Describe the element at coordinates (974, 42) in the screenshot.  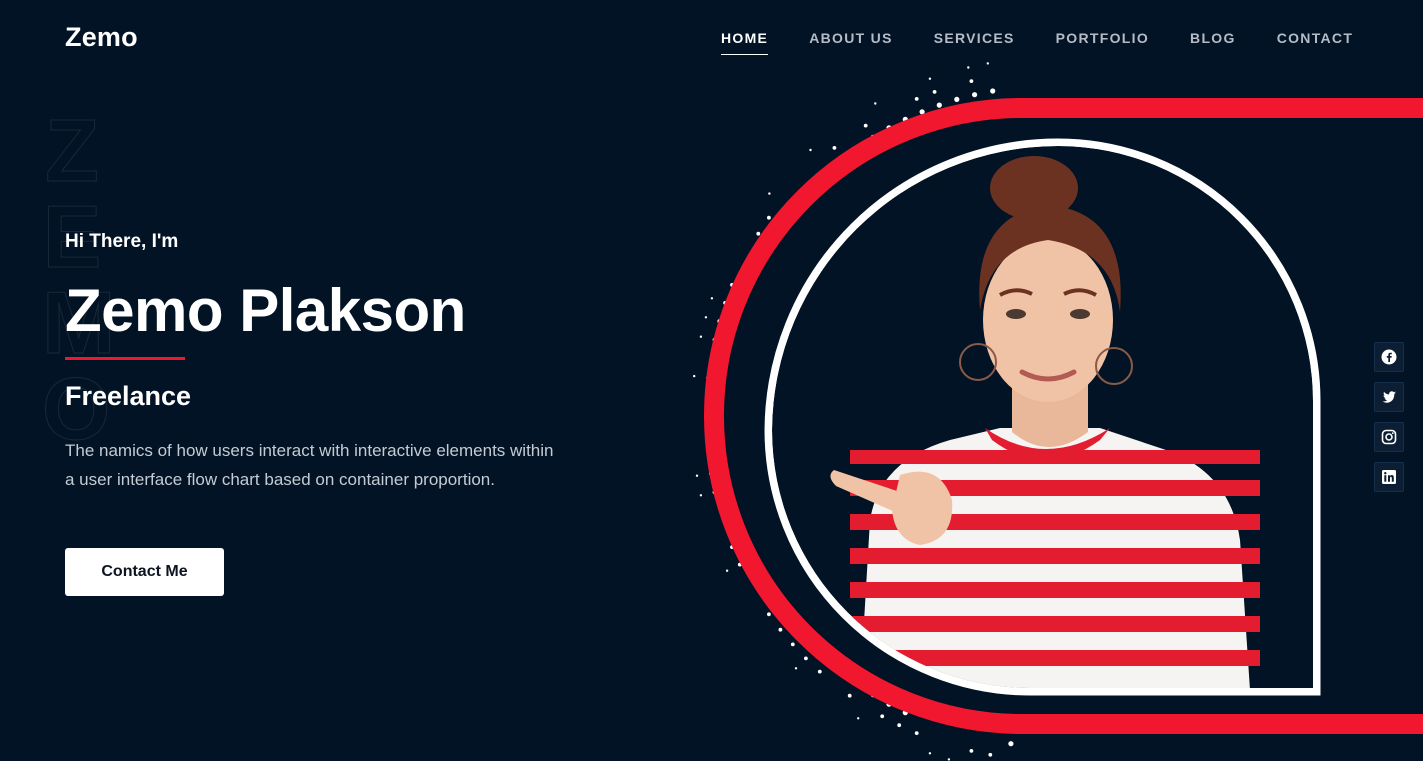
I see `nav-services: SERVICES` at that location.